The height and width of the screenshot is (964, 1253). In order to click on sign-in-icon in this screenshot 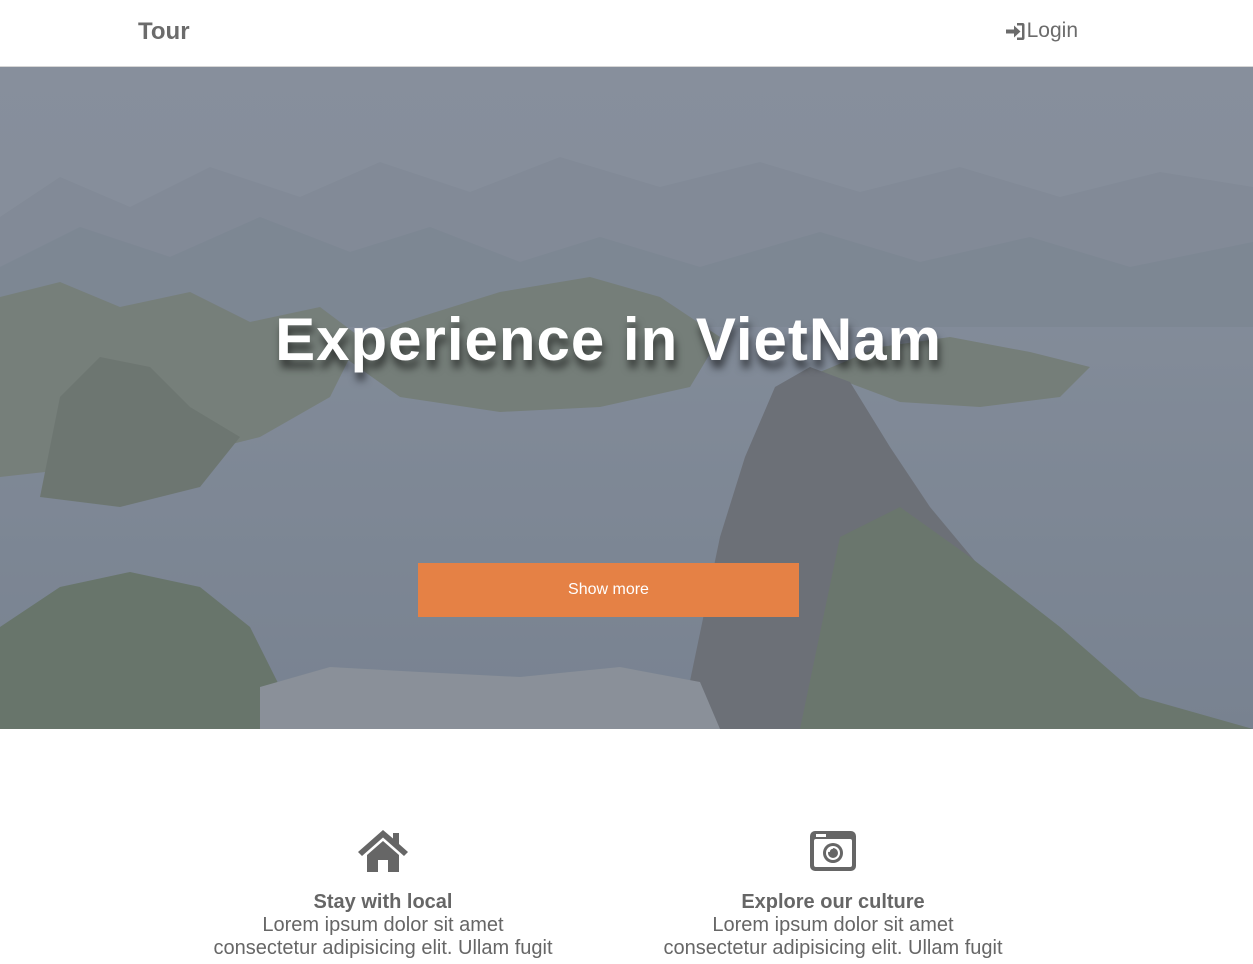, I will do `click(1015, 31)`.